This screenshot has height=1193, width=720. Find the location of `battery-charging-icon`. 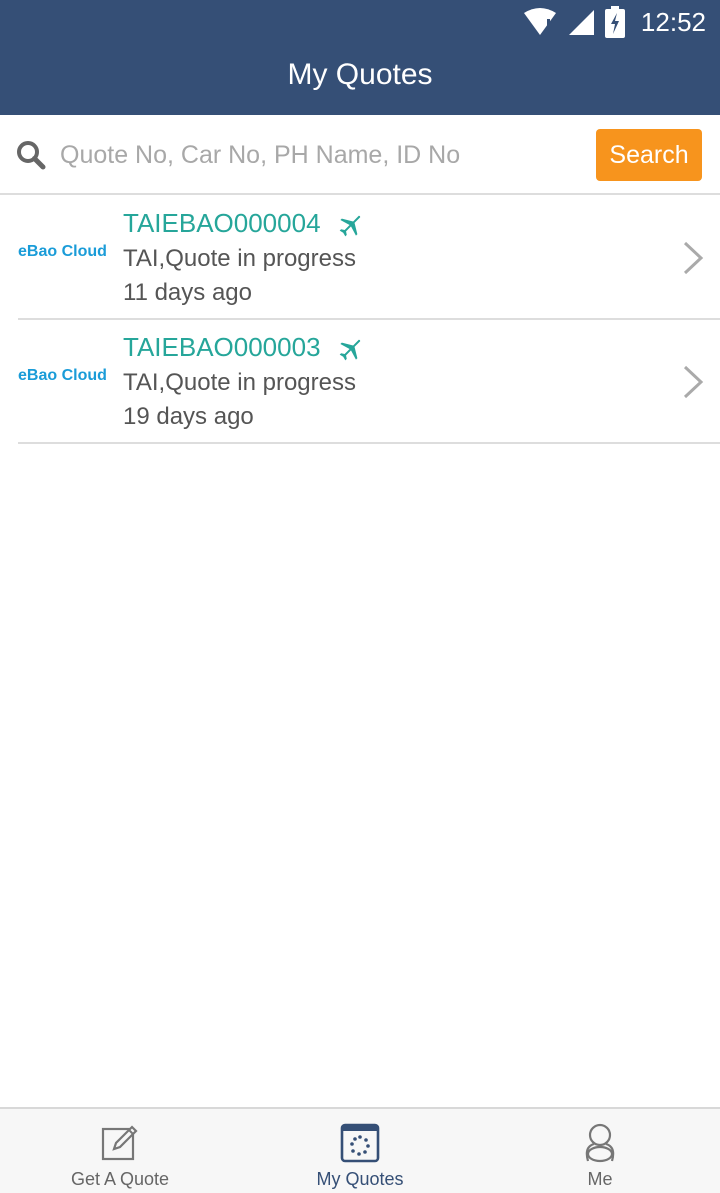

battery-charging-icon is located at coordinates (614, 22).